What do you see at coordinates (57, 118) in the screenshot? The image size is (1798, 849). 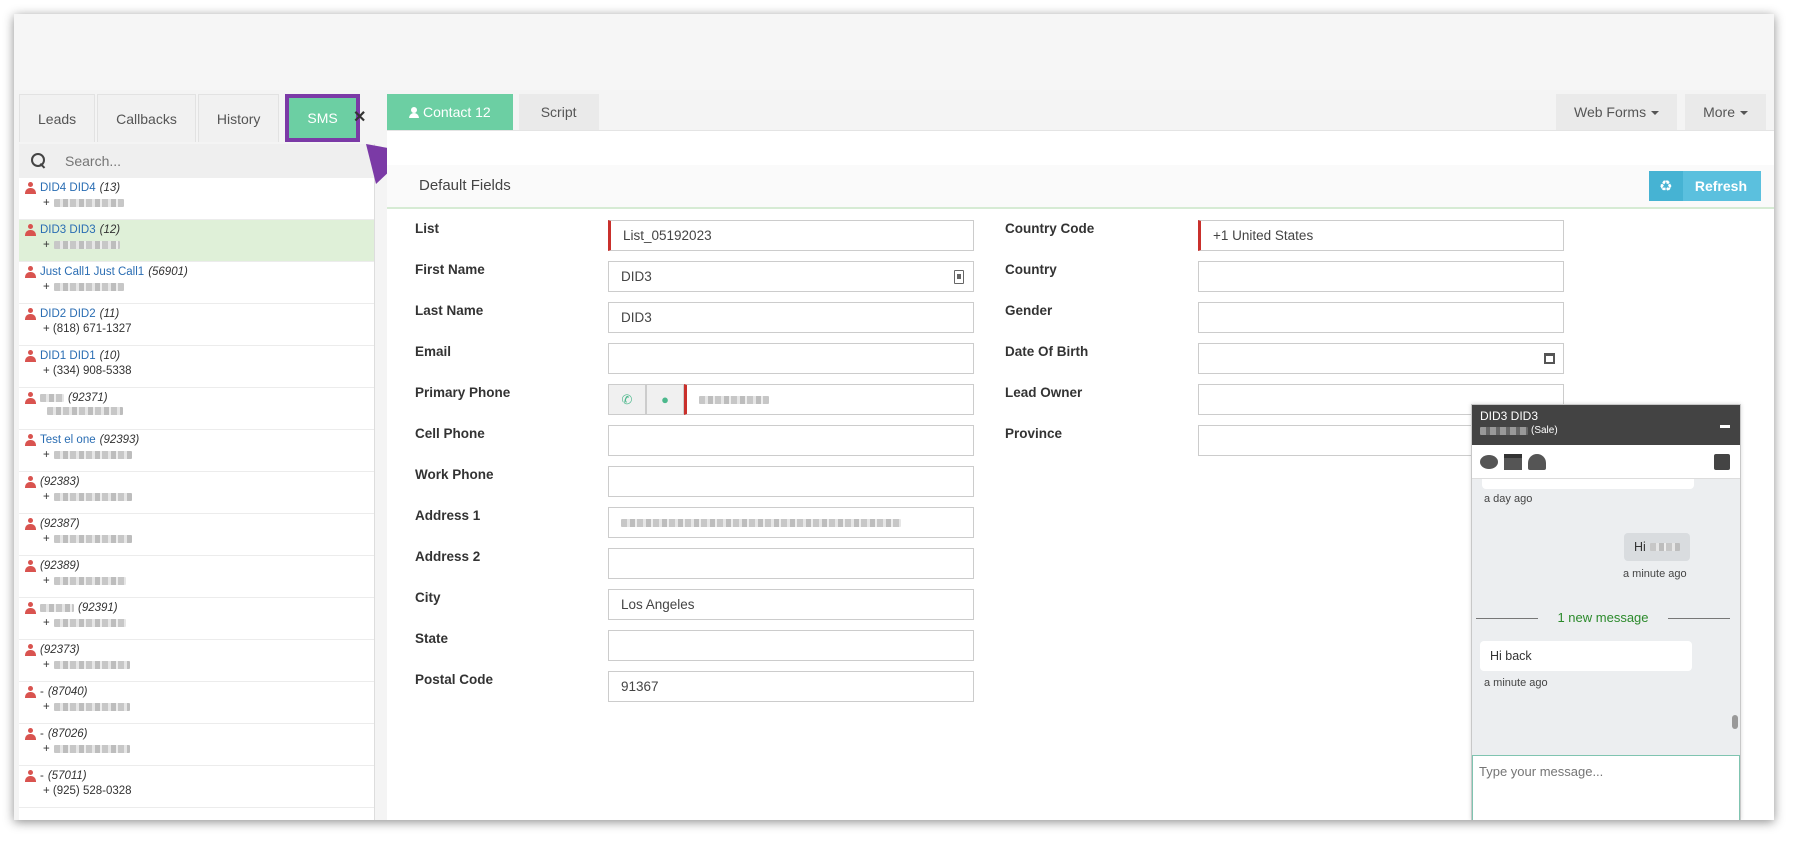 I see `tab-leads: Leads` at bounding box center [57, 118].